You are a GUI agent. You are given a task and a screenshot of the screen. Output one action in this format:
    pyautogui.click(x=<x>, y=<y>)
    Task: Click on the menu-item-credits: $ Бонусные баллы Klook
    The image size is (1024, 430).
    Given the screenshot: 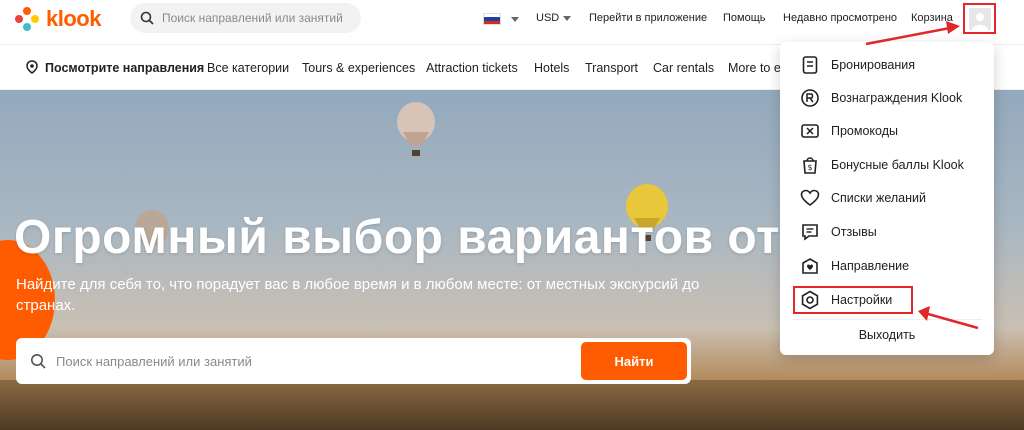 What is the action you would take?
    pyautogui.click(x=887, y=164)
    